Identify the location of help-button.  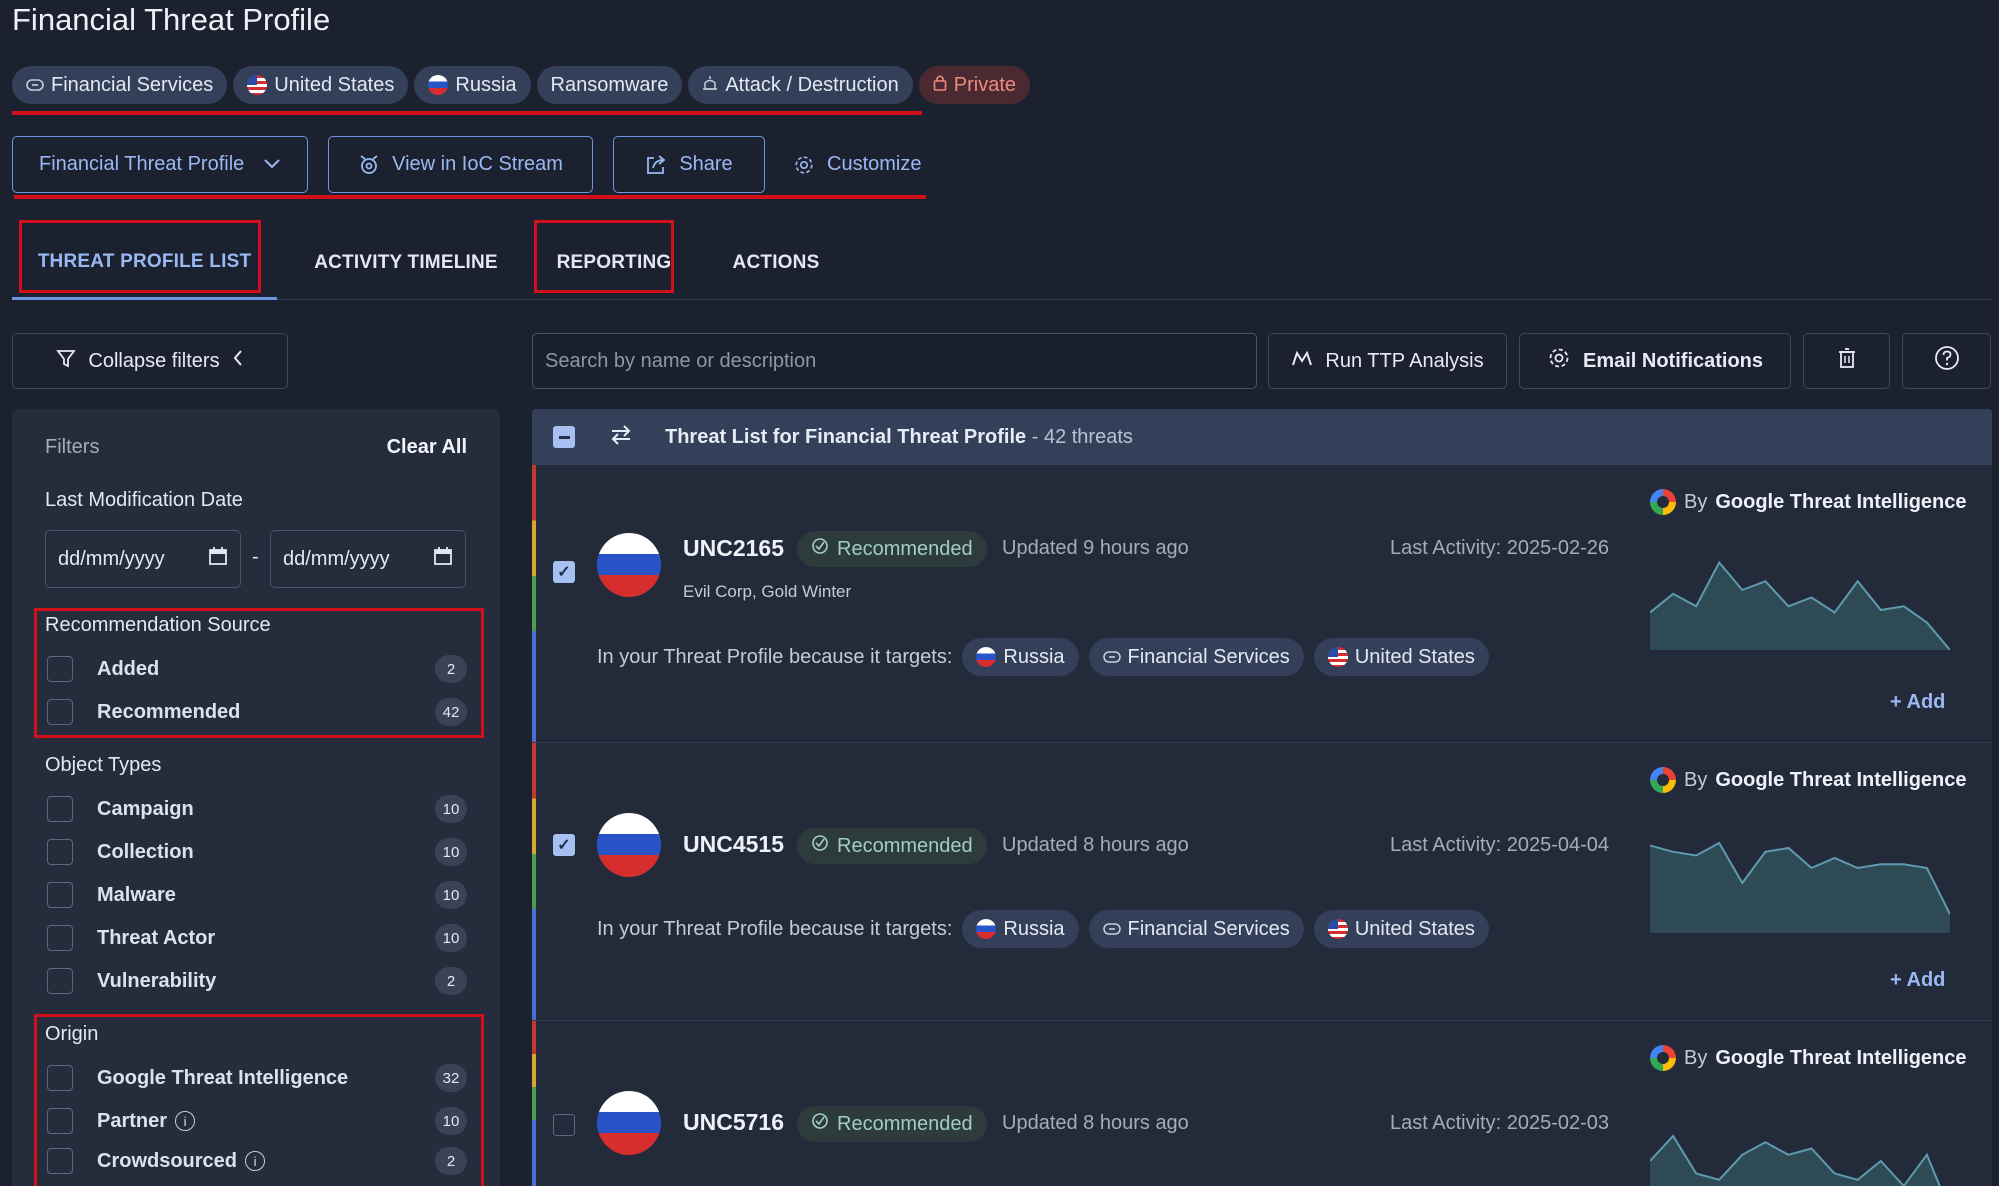
(1946, 361).